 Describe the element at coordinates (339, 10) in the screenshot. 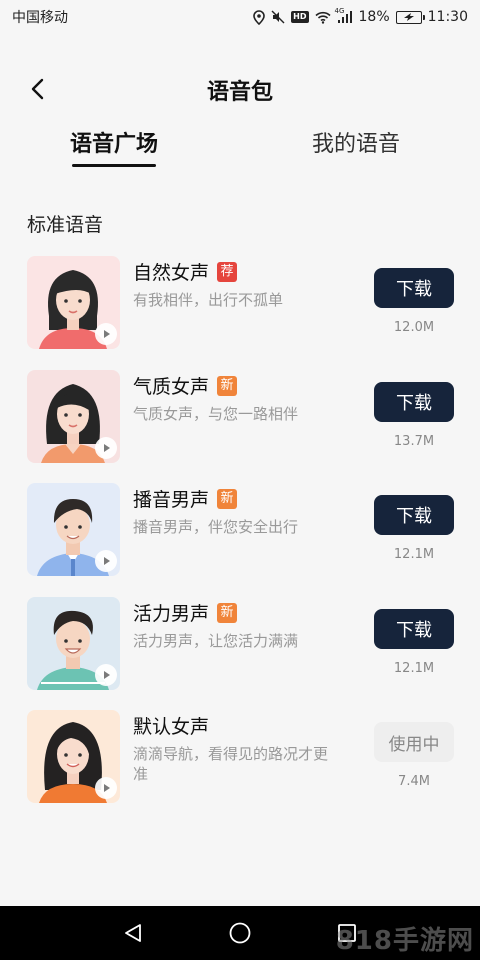

I see `network-label: 4G` at that location.